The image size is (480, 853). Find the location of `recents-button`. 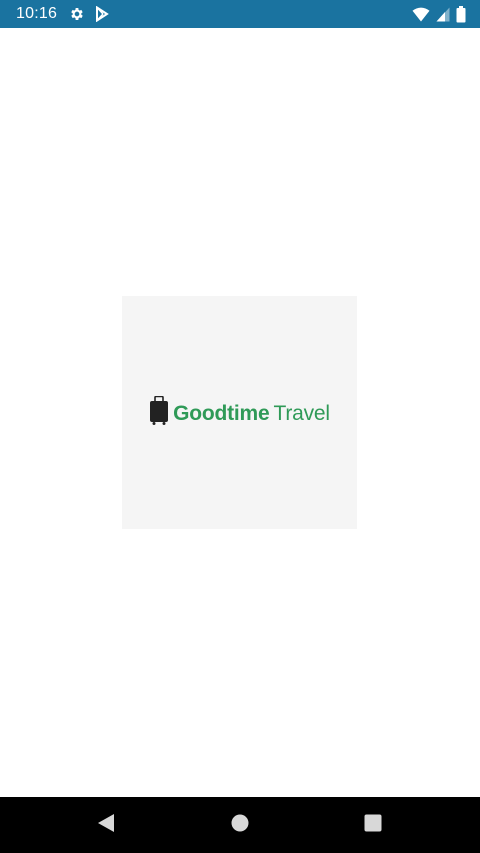

recents-button is located at coordinates (373, 825).